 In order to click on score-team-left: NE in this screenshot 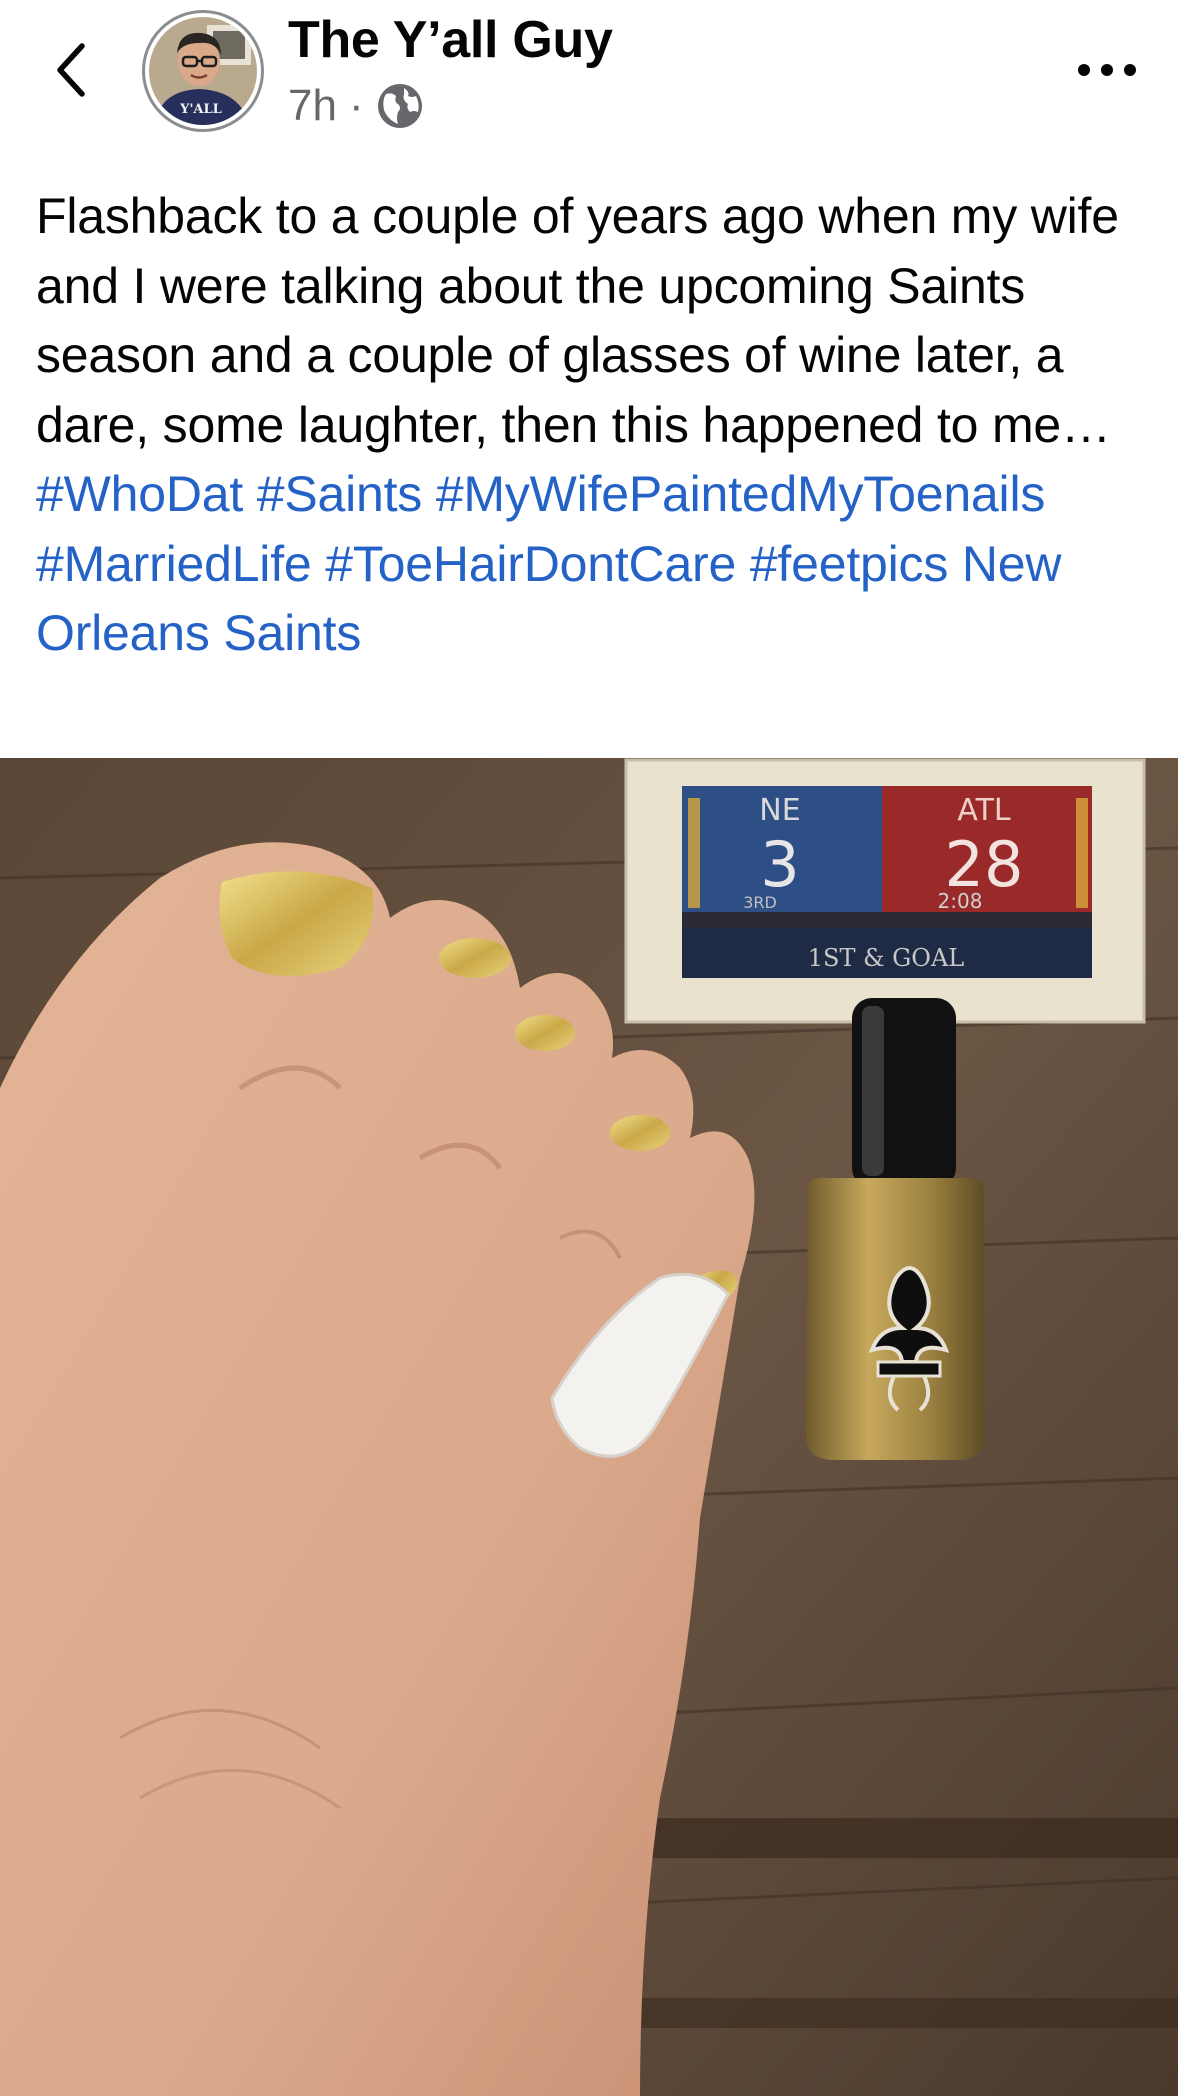, I will do `click(779, 810)`.